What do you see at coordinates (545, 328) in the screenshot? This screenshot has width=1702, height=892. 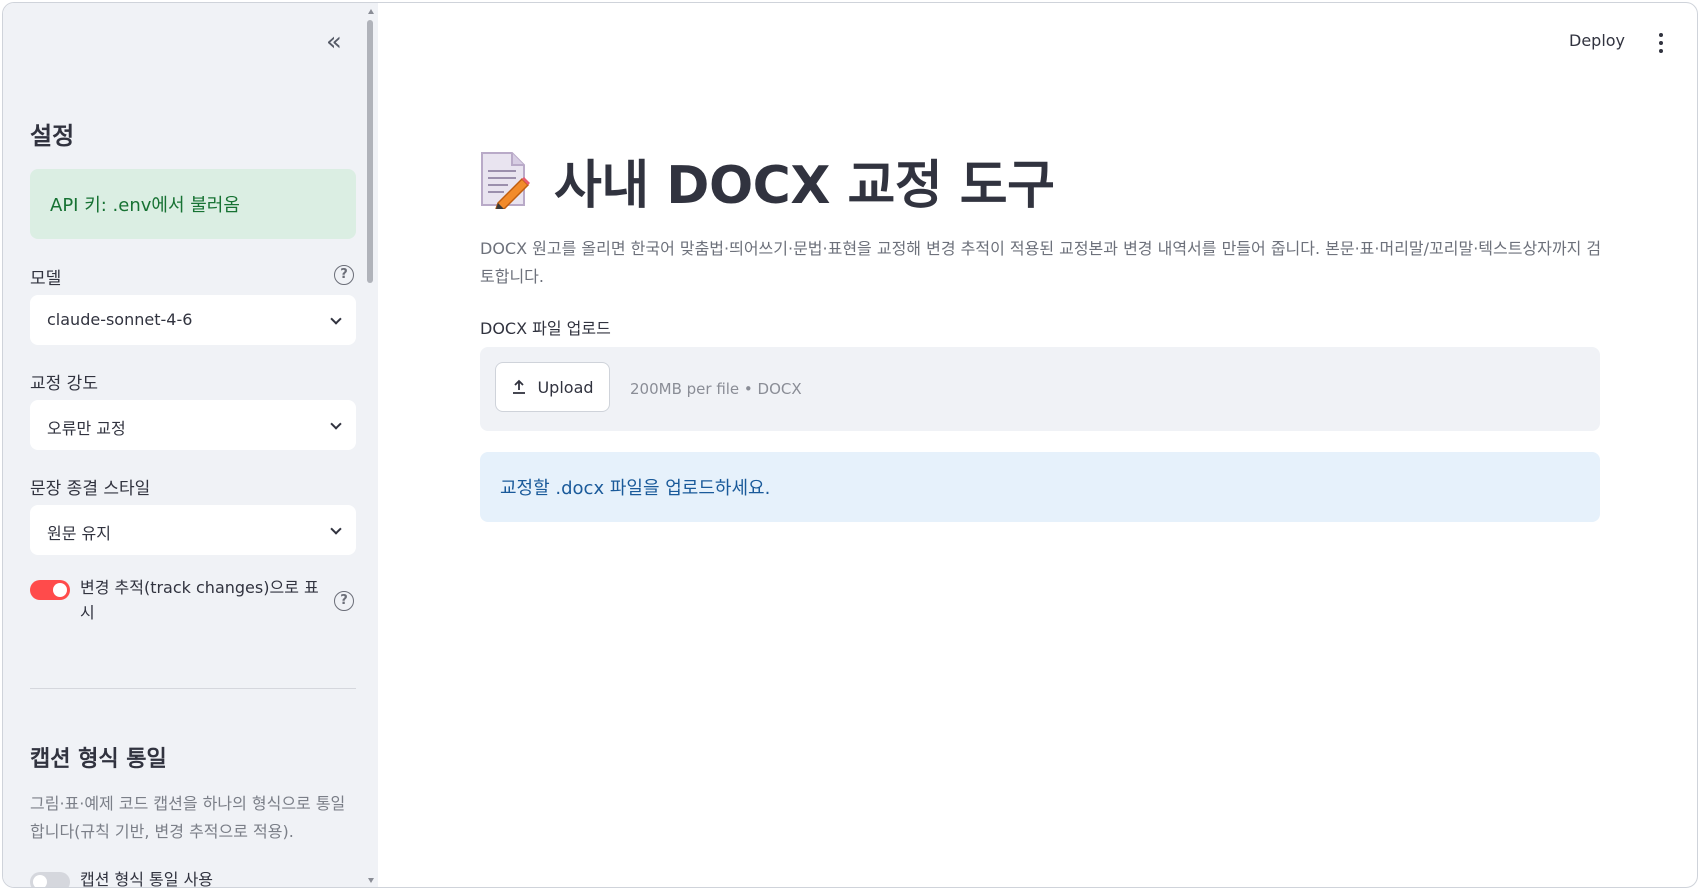 I see `upload-label: DOCX 파일 업로드` at bounding box center [545, 328].